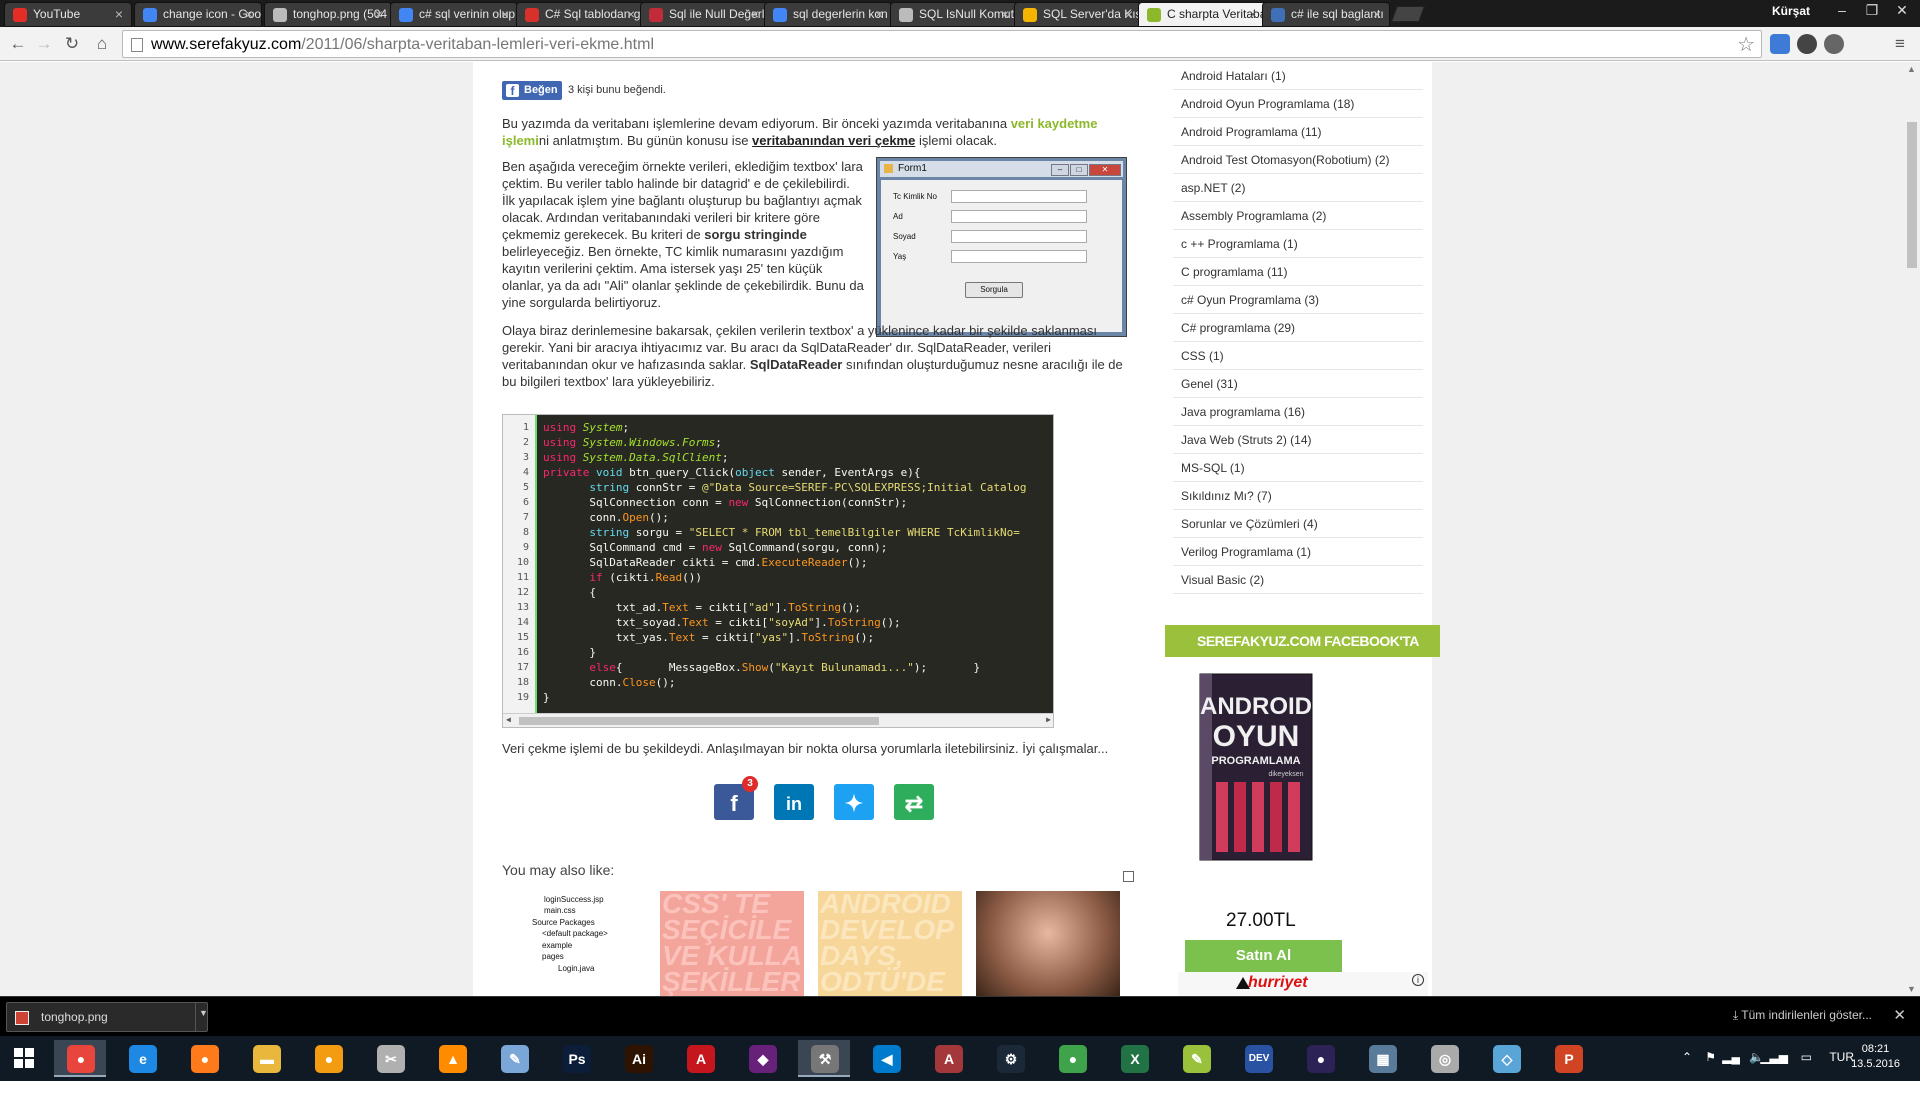  What do you see at coordinates (1326, 14) in the screenshot?
I see `browser-tab: c# ile sql baglantı ×` at bounding box center [1326, 14].